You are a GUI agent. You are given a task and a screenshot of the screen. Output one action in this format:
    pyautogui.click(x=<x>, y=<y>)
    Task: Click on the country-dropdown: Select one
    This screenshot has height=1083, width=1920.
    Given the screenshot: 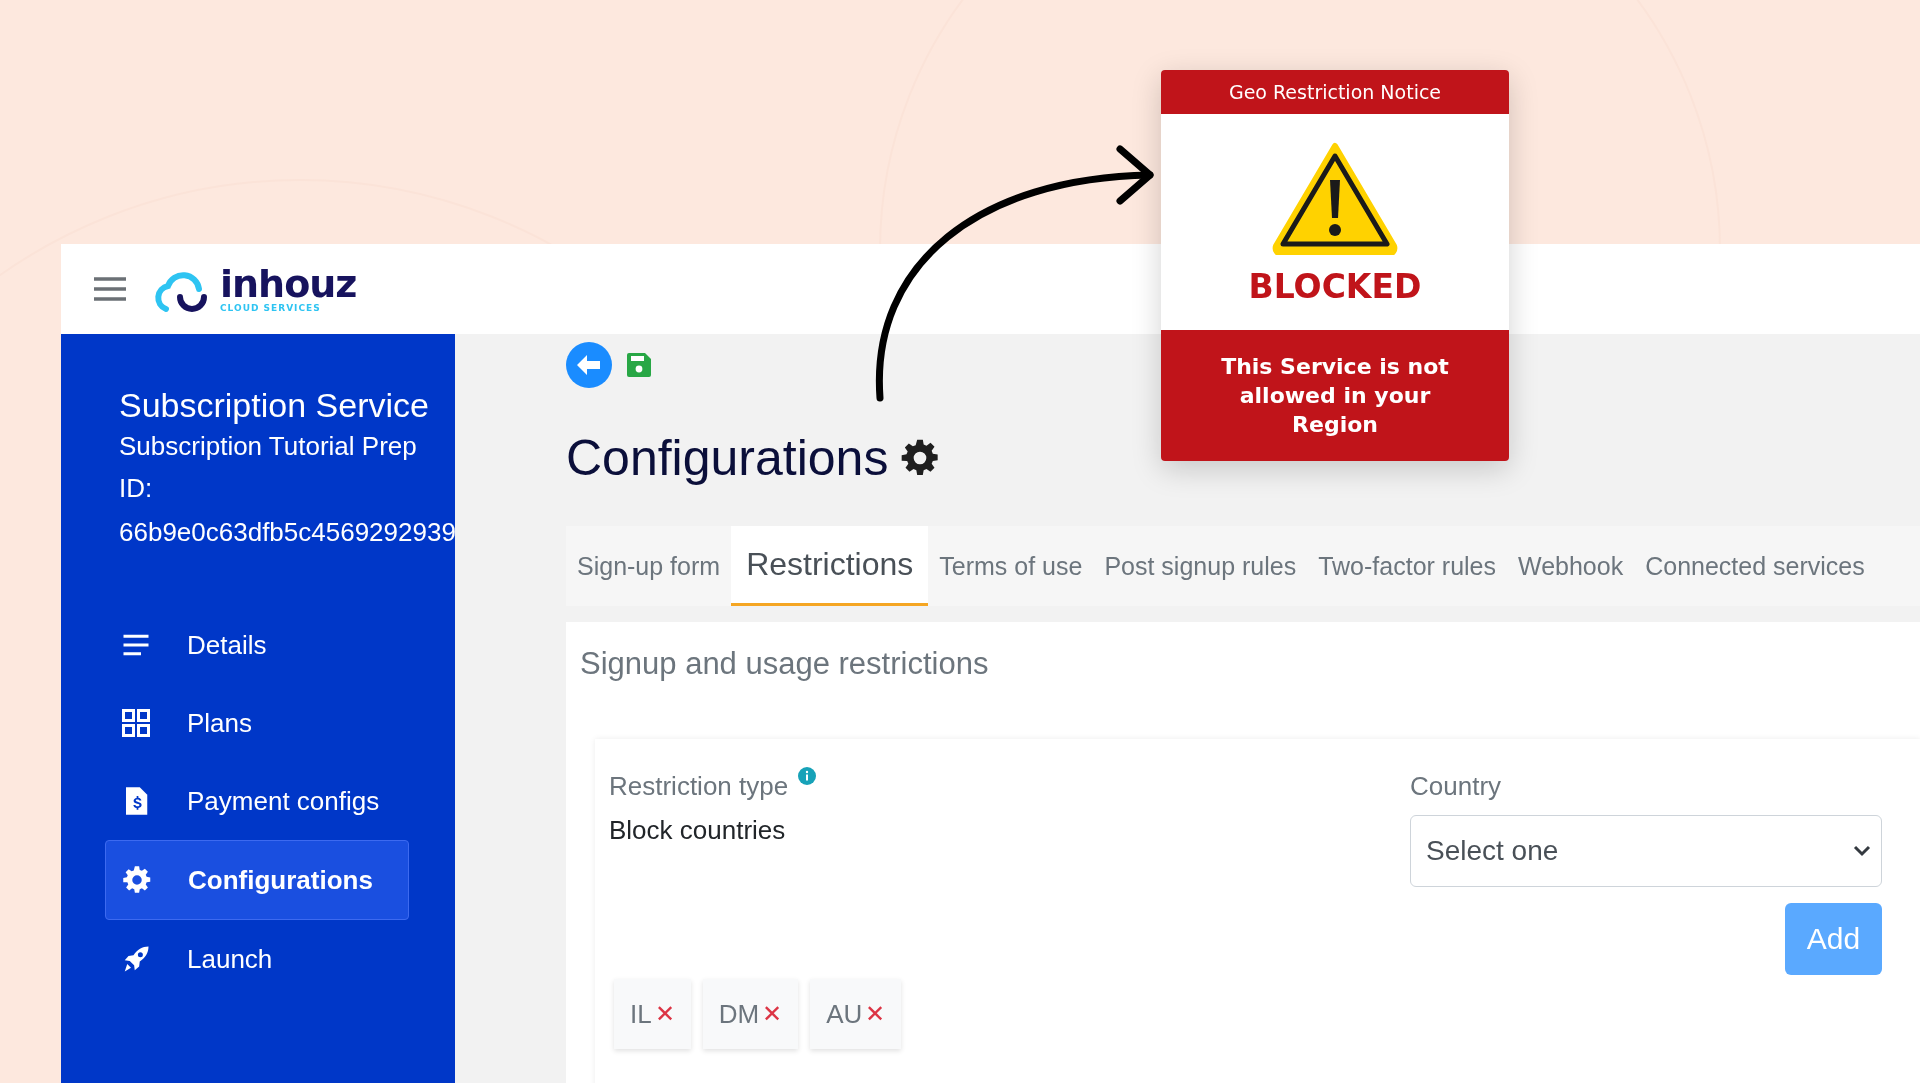 What is the action you would take?
    pyautogui.click(x=1646, y=851)
    